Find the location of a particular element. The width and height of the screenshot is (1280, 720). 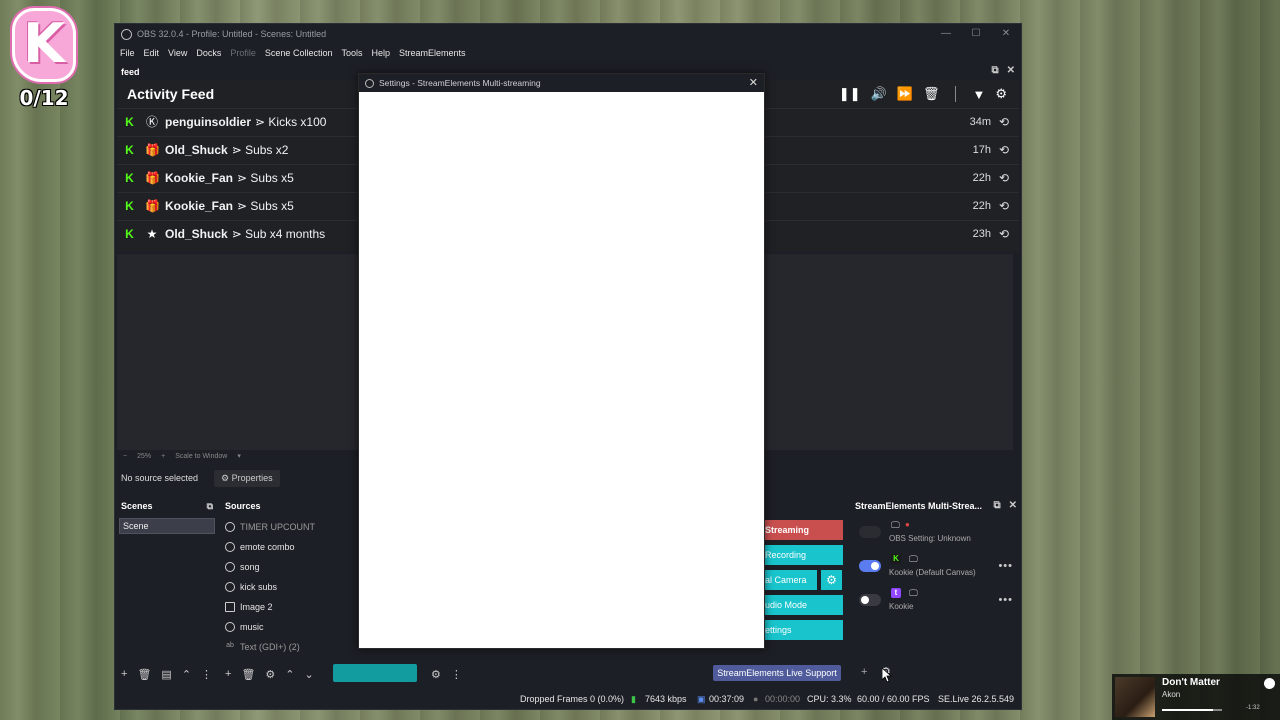

skip-icon: ⏩ is located at coordinates (905, 94).